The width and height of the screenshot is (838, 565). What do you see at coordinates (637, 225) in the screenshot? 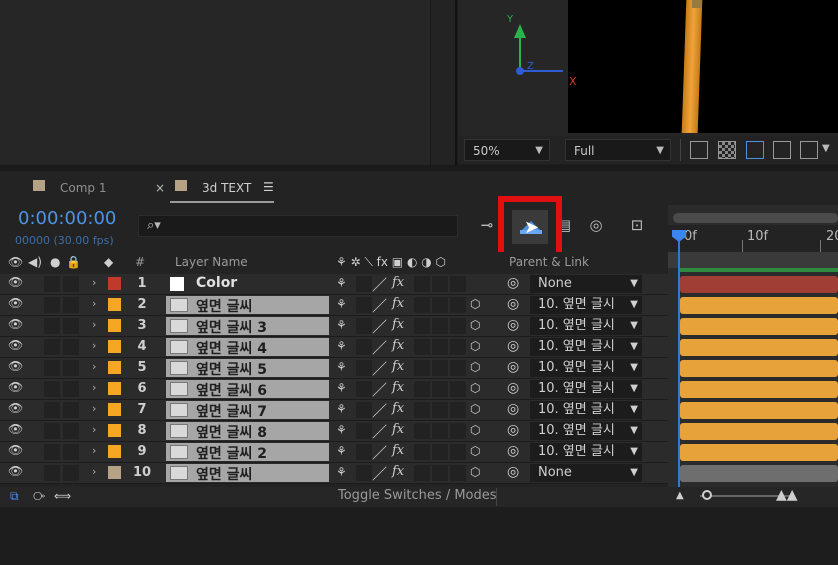
I see `graph-editor-icon: ⊡` at bounding box center [637, 225].